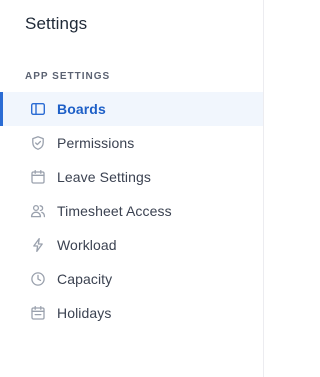 The height and width of the screenshot is (377, 320). Describe the element at coordinates (38, 177) in the screenshot. I see `calendar-icon` at that location.